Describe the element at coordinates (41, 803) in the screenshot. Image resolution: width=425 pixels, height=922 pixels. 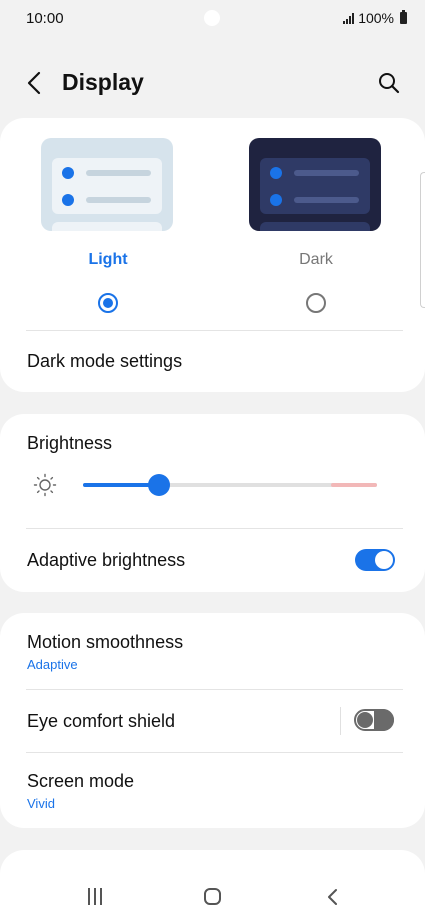
I see `screen-mode-value: Vivid` at that location.